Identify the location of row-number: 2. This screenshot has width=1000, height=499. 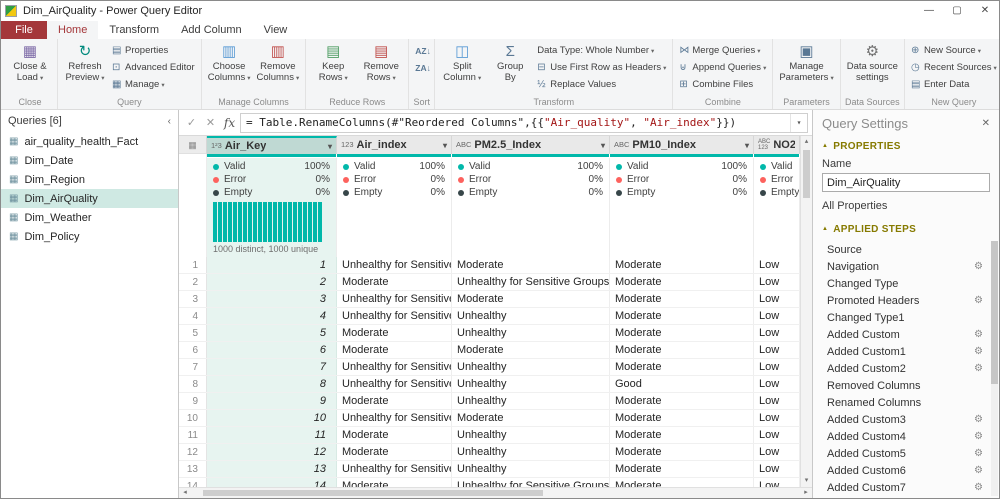
(193, 282).